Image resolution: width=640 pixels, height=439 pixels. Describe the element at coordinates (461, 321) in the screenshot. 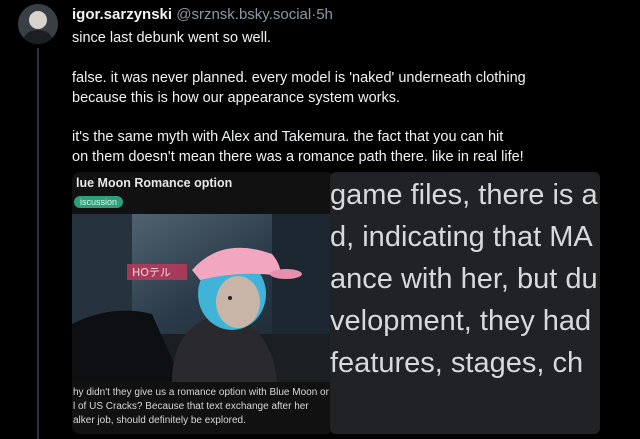

I see `zoomed-text-line: velopment, they had` at that location.